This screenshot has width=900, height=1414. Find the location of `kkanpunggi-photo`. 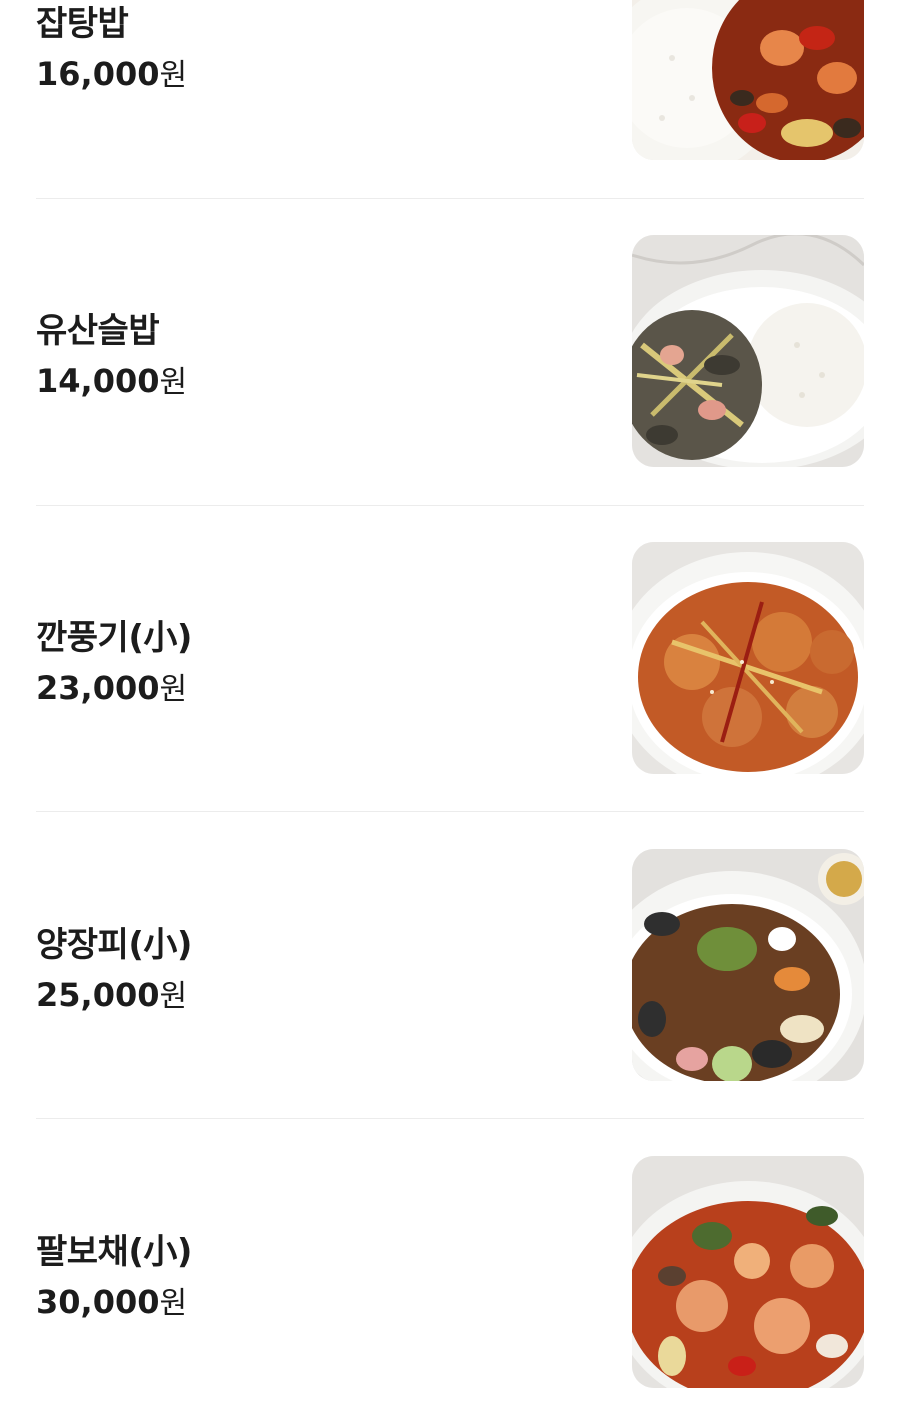

kkanpunggi-photo is located at coordinates (748, 658).